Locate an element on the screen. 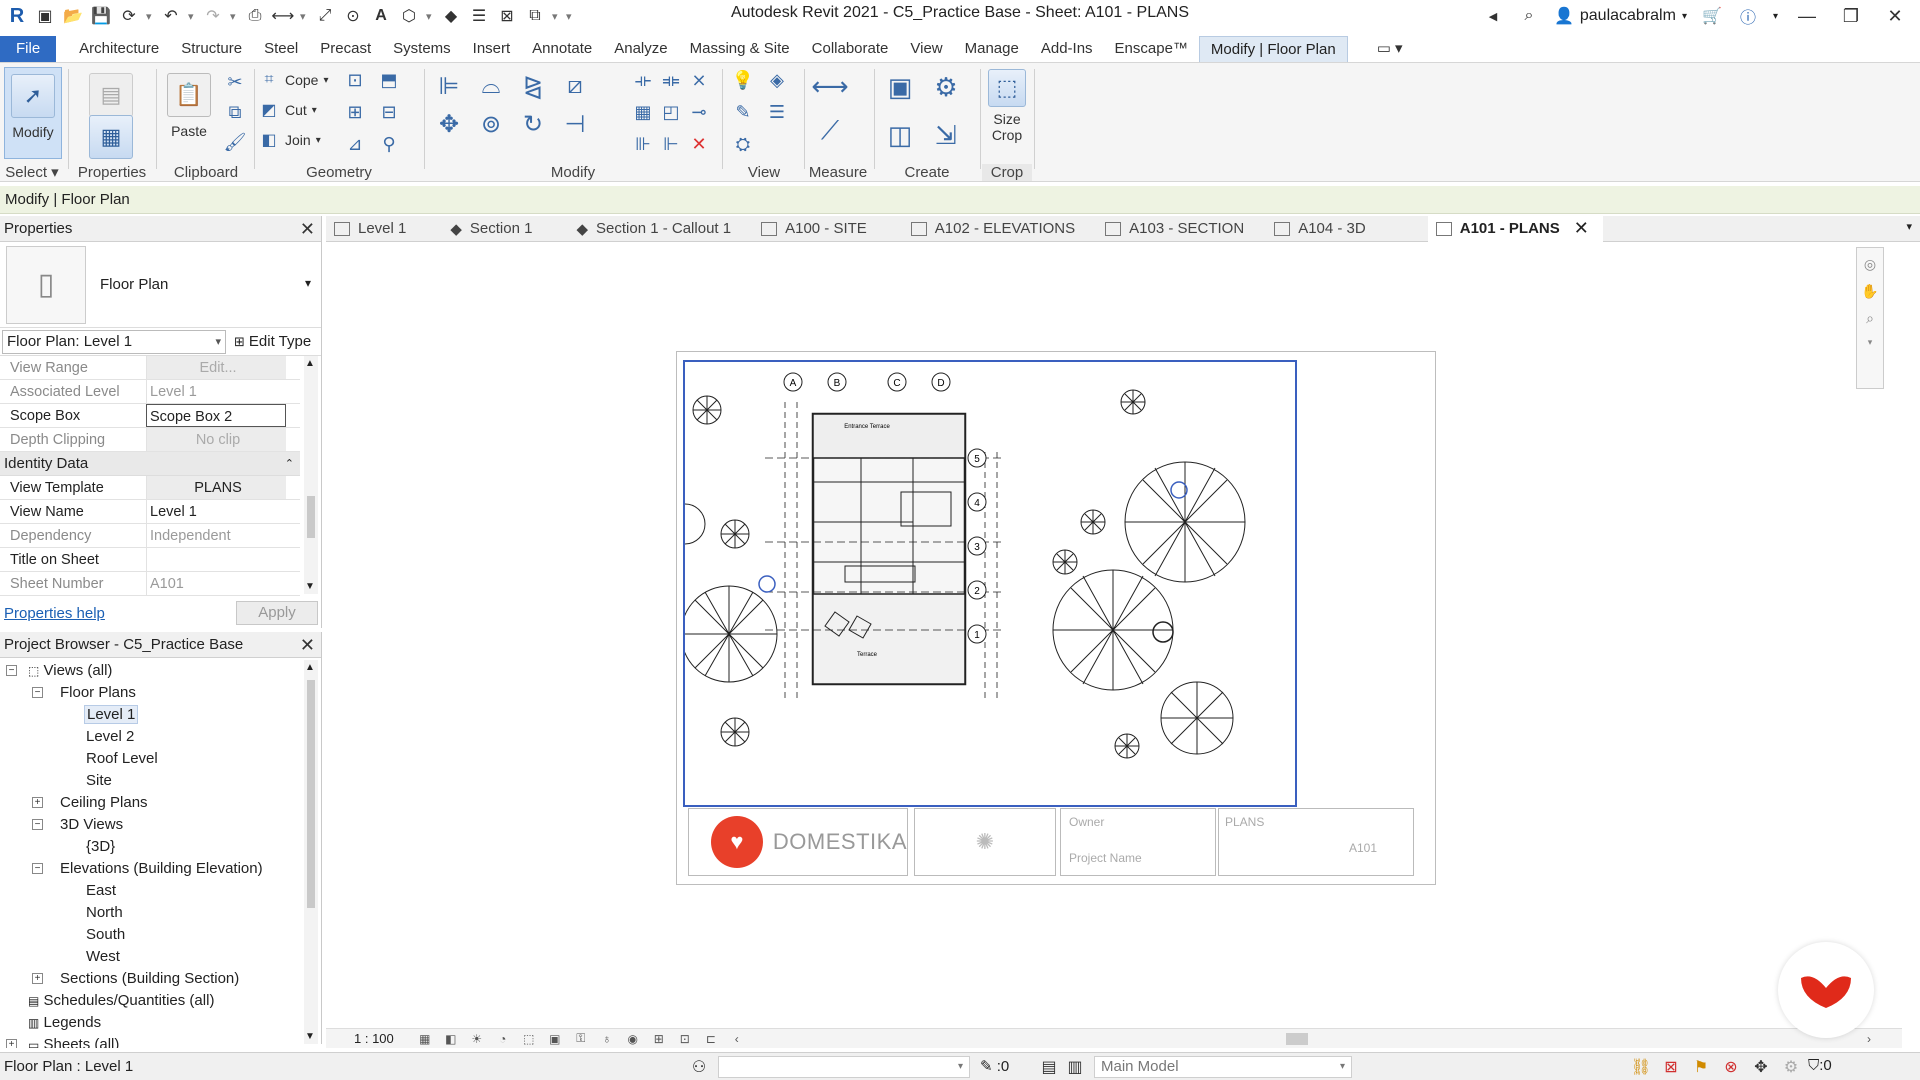 This screenshot has height=1080, width=1920. tree-legends: ▥ Legends is located at coordinates (160, 1023).